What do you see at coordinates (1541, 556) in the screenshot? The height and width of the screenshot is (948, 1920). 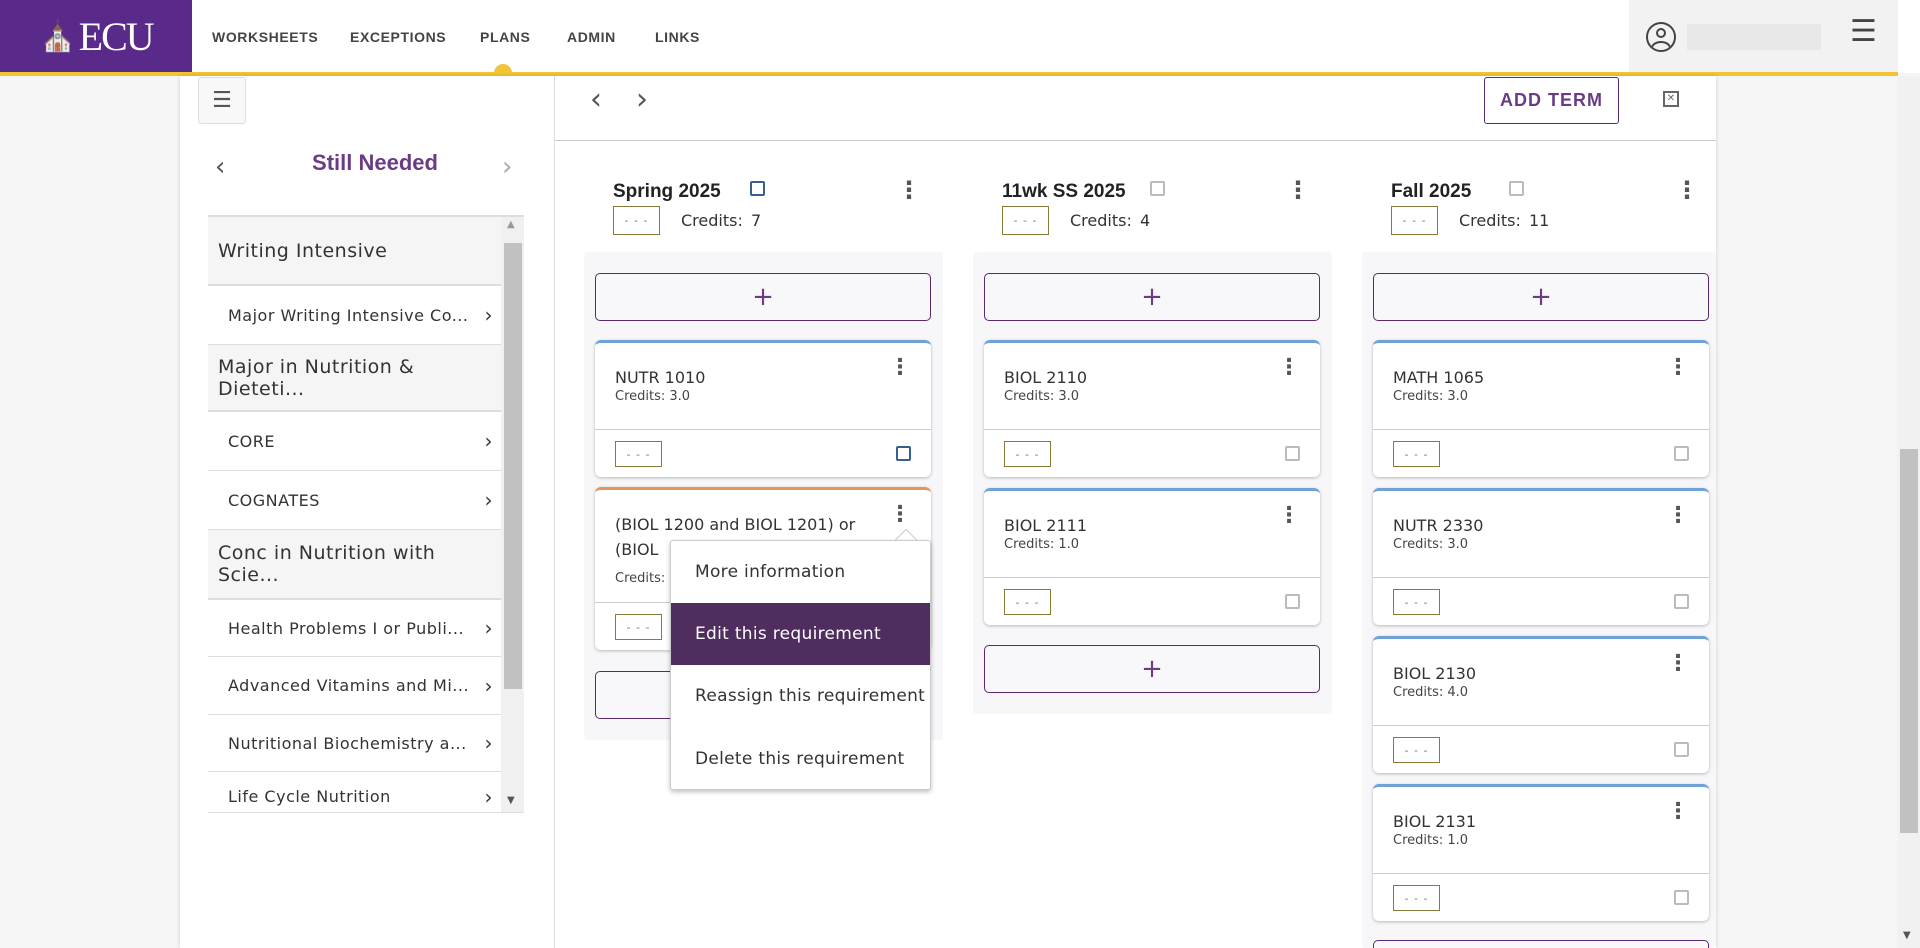 I see `course-card: NUTR 2330 Credits: 3.0 ⋮ - - -` at bounding box center [1541, 556].